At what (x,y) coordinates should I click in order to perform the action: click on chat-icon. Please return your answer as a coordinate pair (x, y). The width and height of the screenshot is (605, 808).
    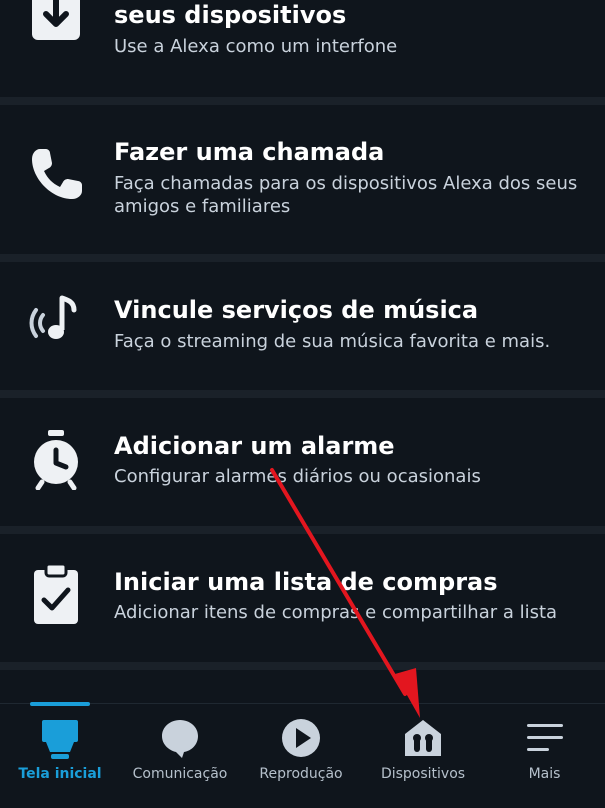
    Looking at the image, I should click on (180, 738).